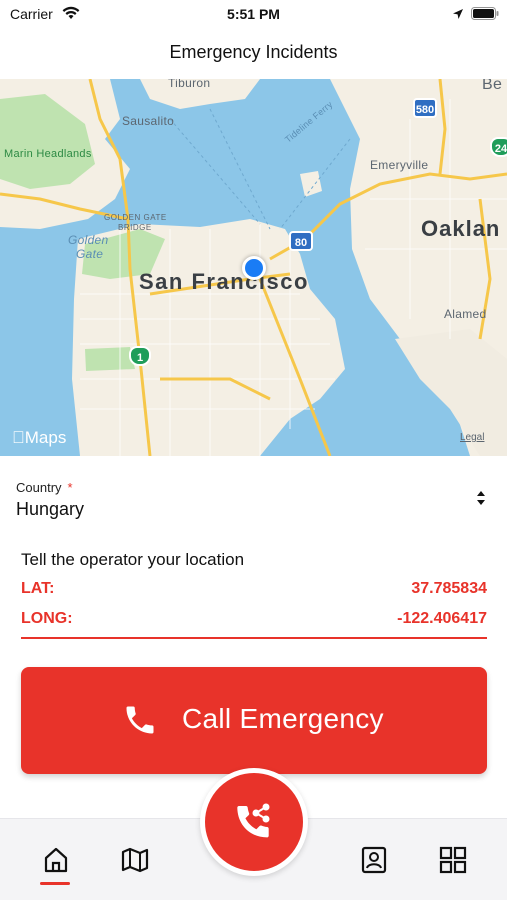 Image resolution: width=507 pixels, height=900 pixels. I want to click on map-label-san-francisco: San Francisco, so click(224, 281).